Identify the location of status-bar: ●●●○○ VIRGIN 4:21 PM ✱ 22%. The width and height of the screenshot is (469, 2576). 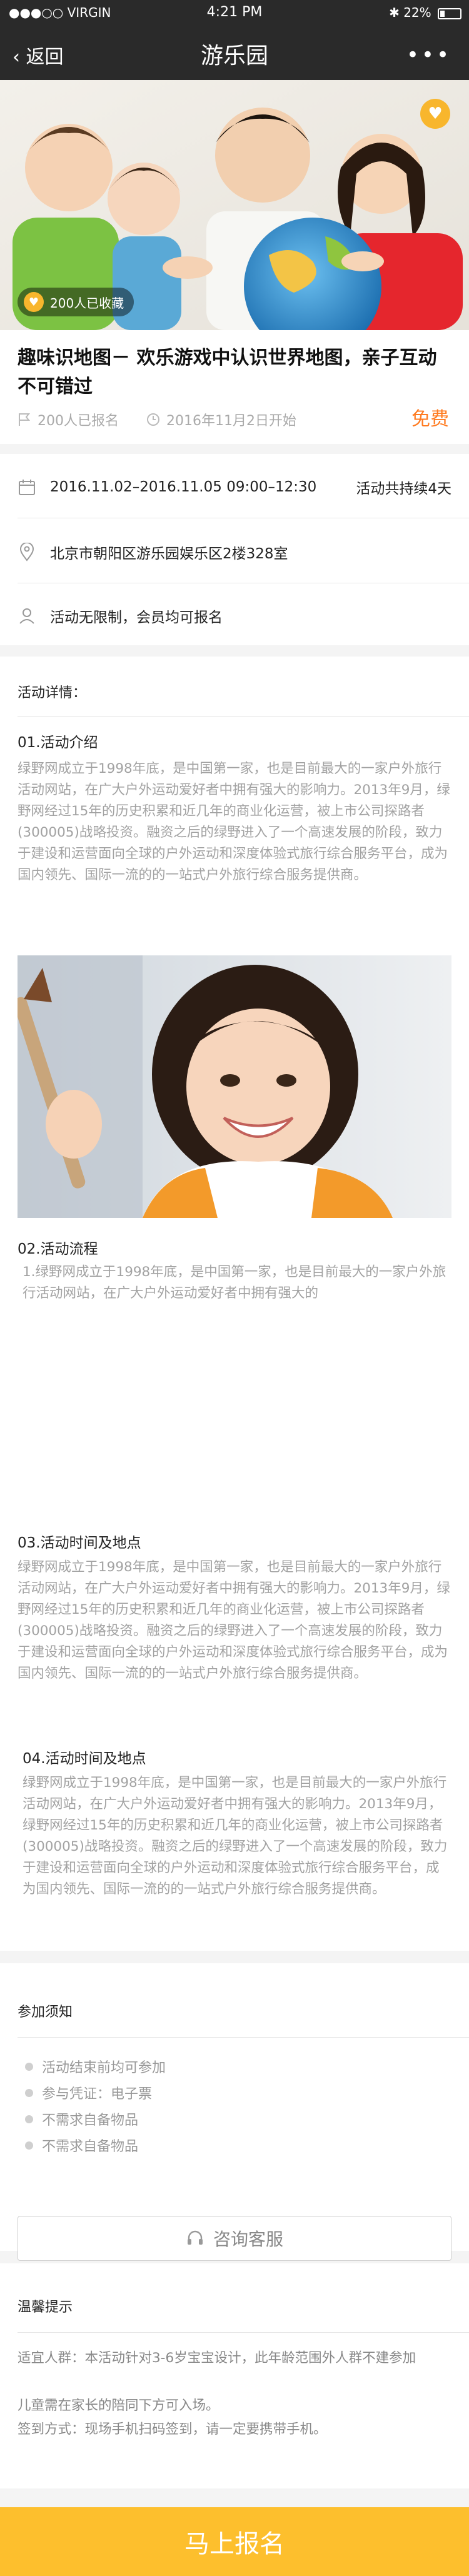
(234, 12).